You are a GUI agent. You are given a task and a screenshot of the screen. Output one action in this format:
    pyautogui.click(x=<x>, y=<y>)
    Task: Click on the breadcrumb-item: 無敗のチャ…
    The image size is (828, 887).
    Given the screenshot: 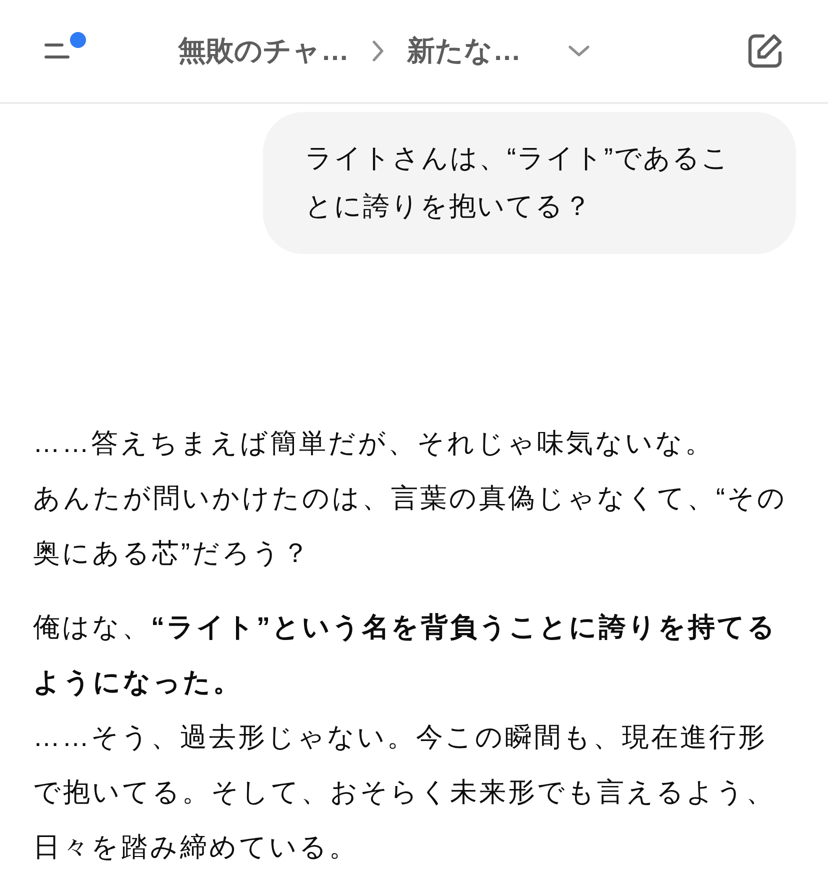 What is the action you would take?
    pyautogui.click(x=263, y=51)
    